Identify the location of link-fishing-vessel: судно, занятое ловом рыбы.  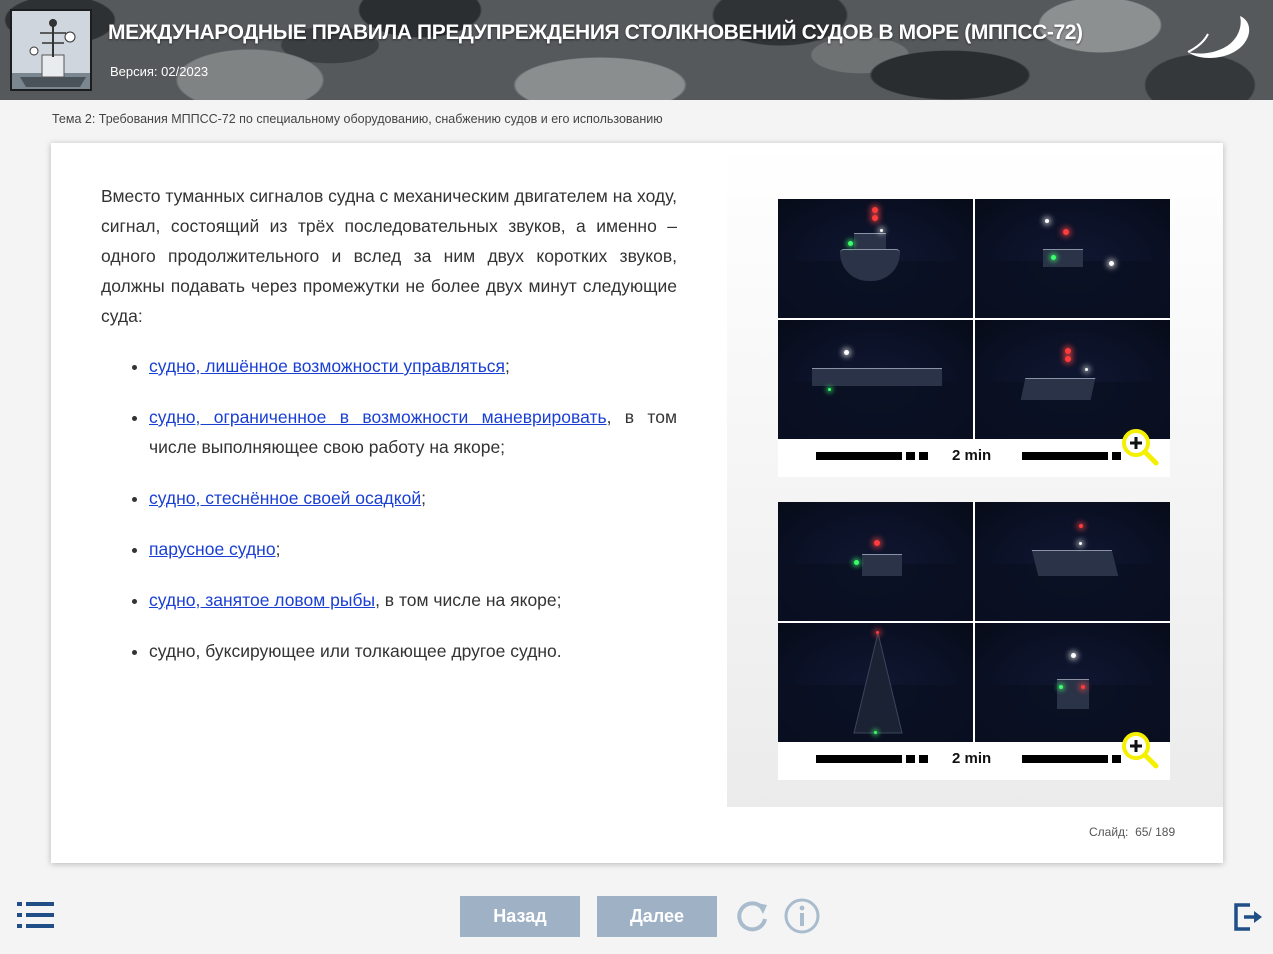
(262, 600).